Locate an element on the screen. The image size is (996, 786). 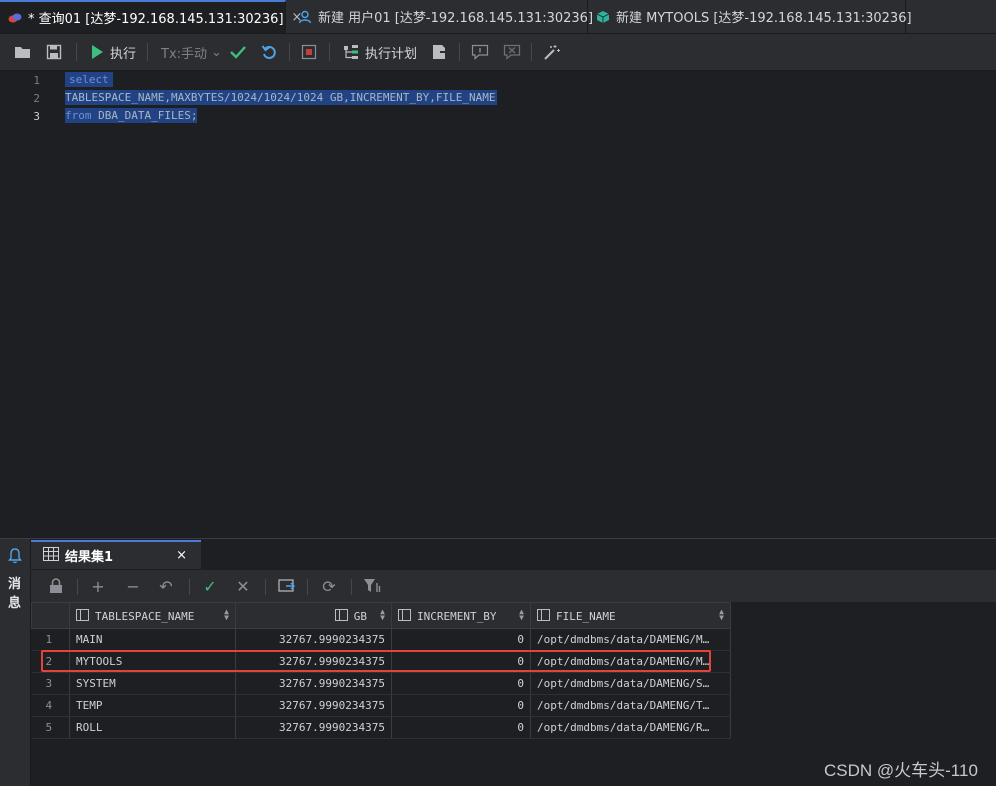
column-header-label: TABLESPACE_NAME is located at coordinates (145, 616).